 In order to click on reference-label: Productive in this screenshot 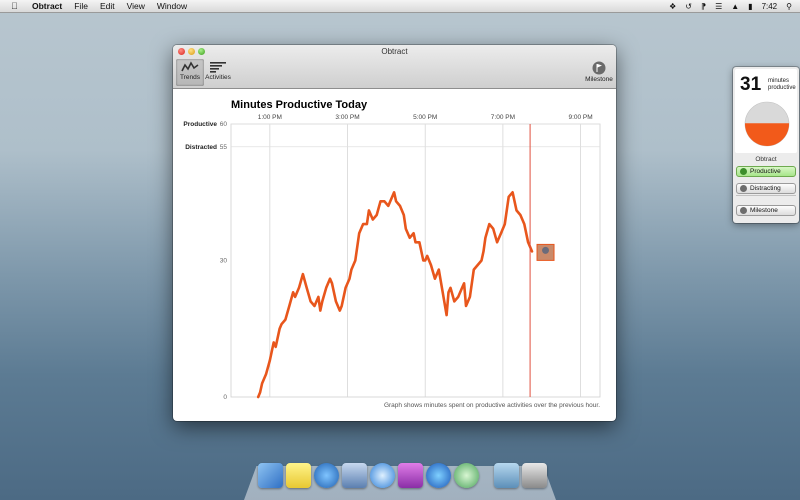, I will do `click(200, 124)`.